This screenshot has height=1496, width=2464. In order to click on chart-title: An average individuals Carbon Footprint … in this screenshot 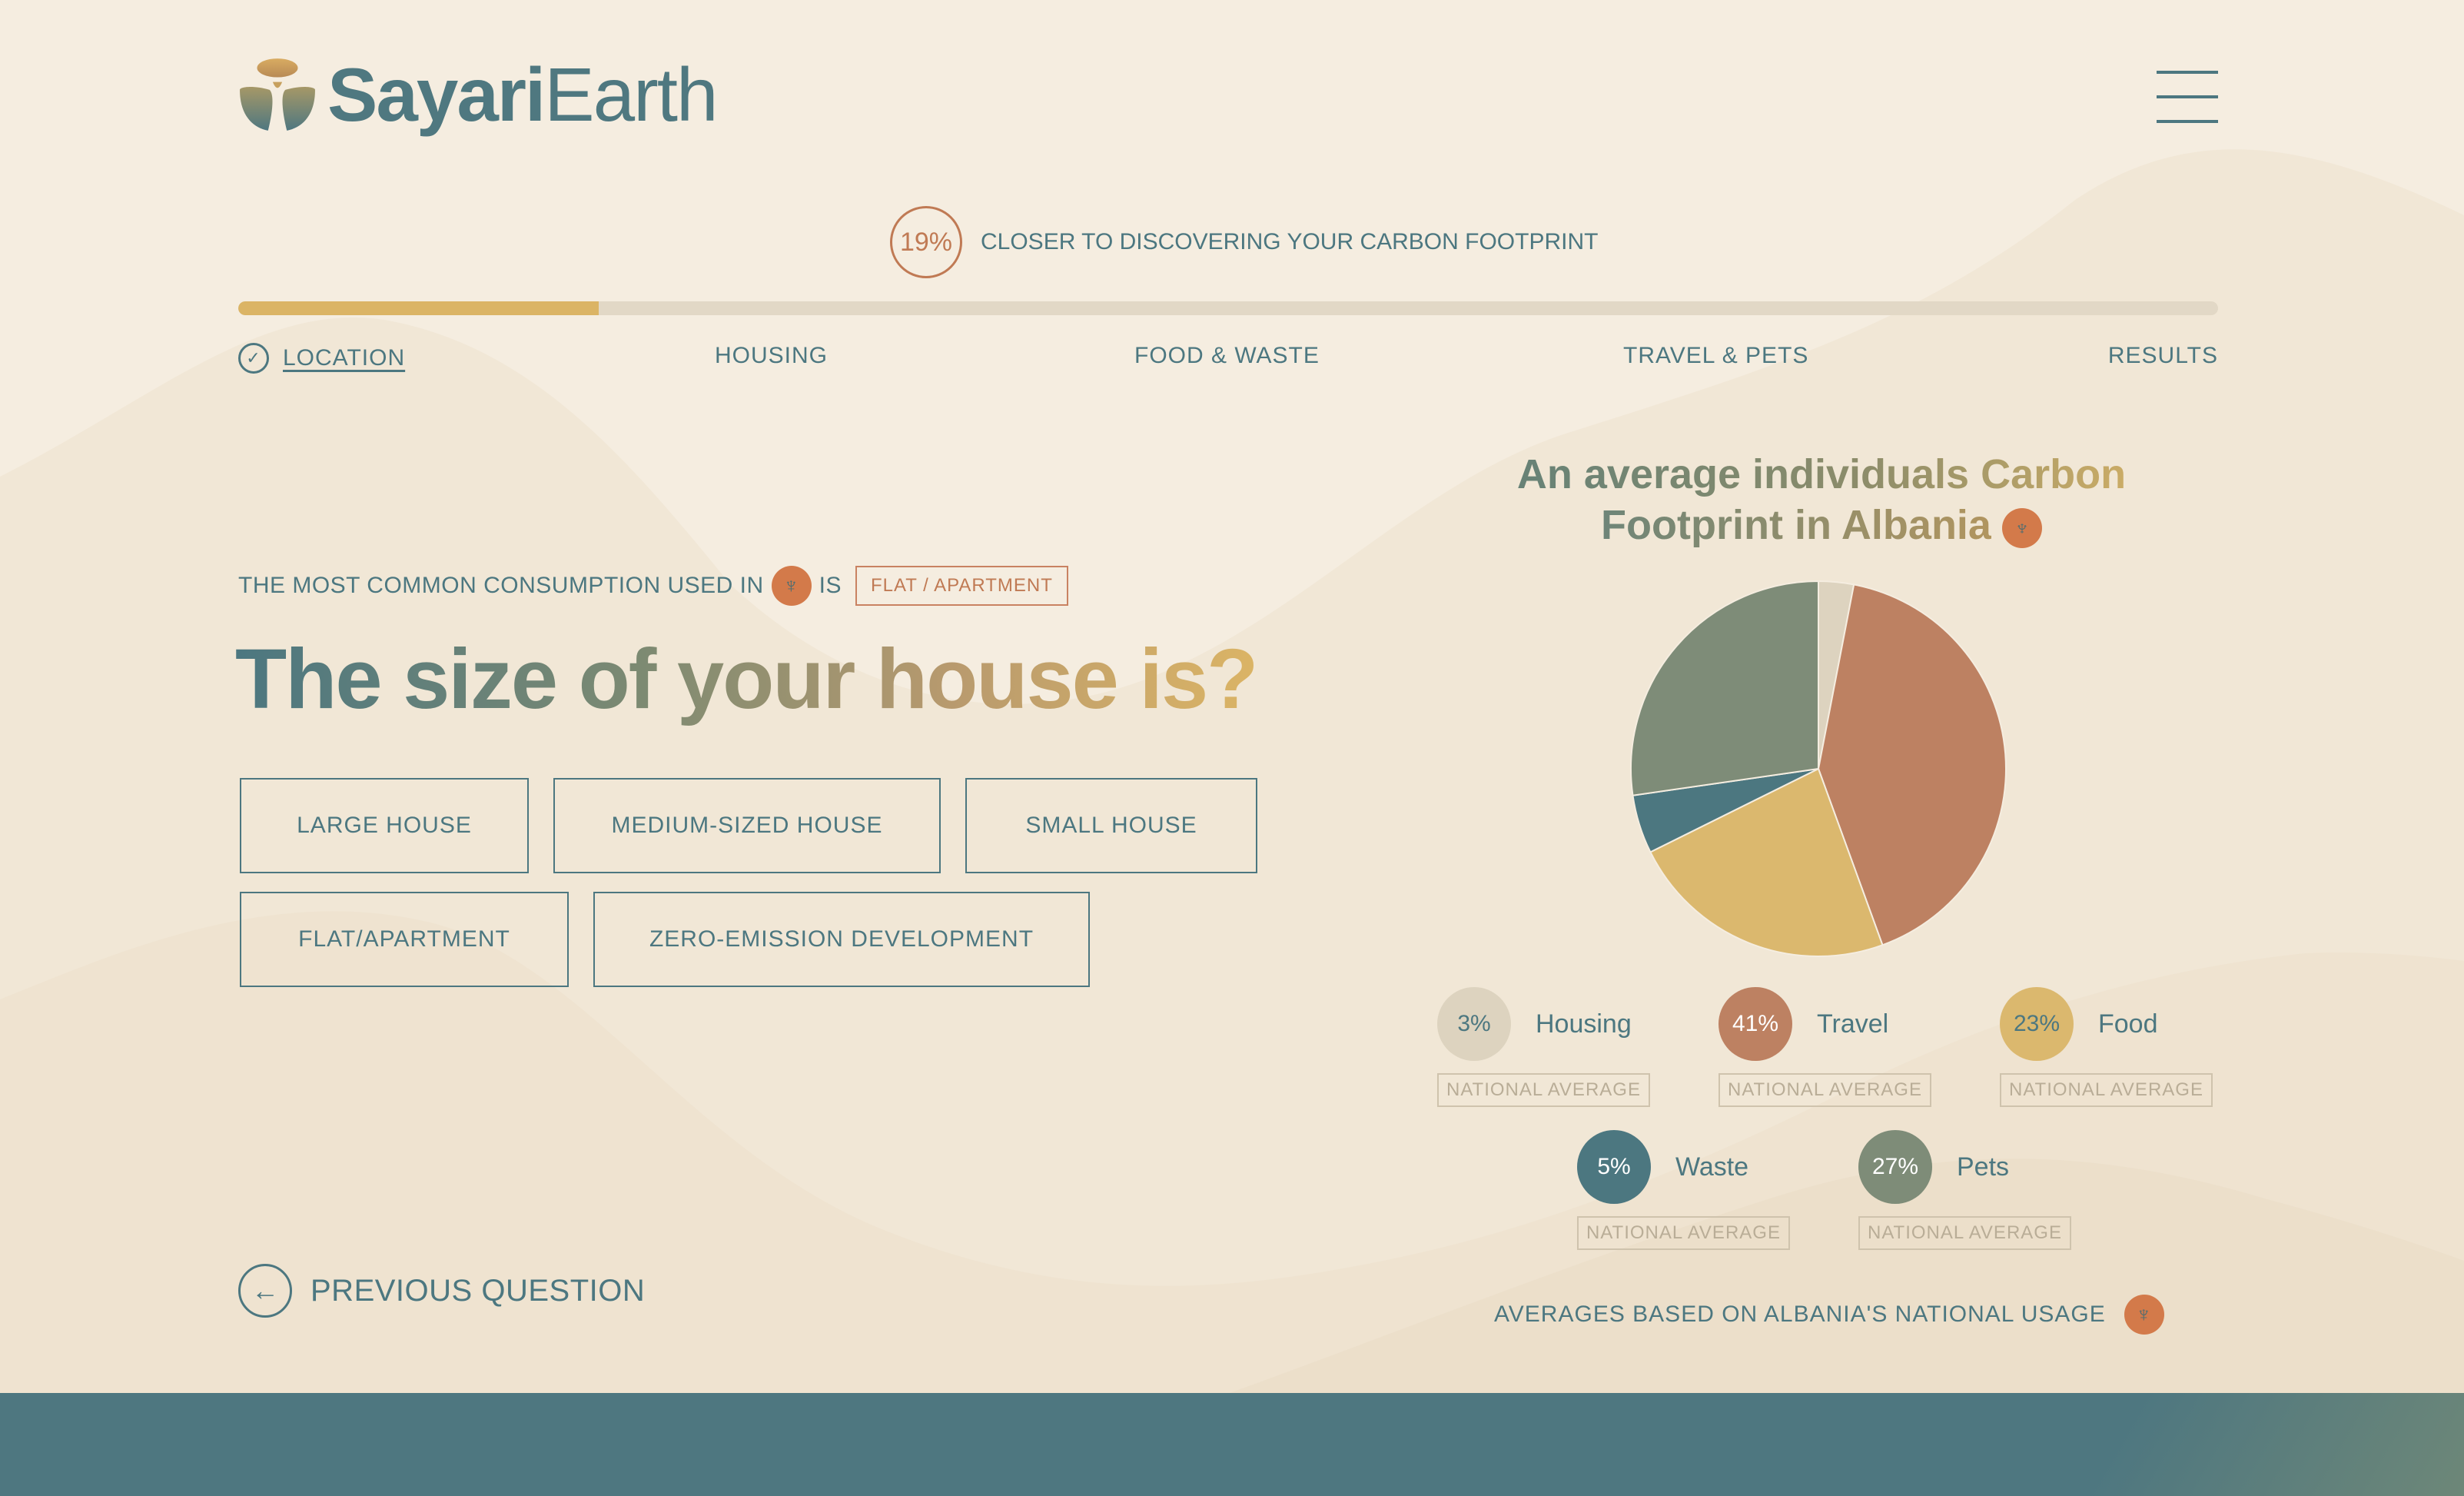, I will do `click(1821, 499)`.